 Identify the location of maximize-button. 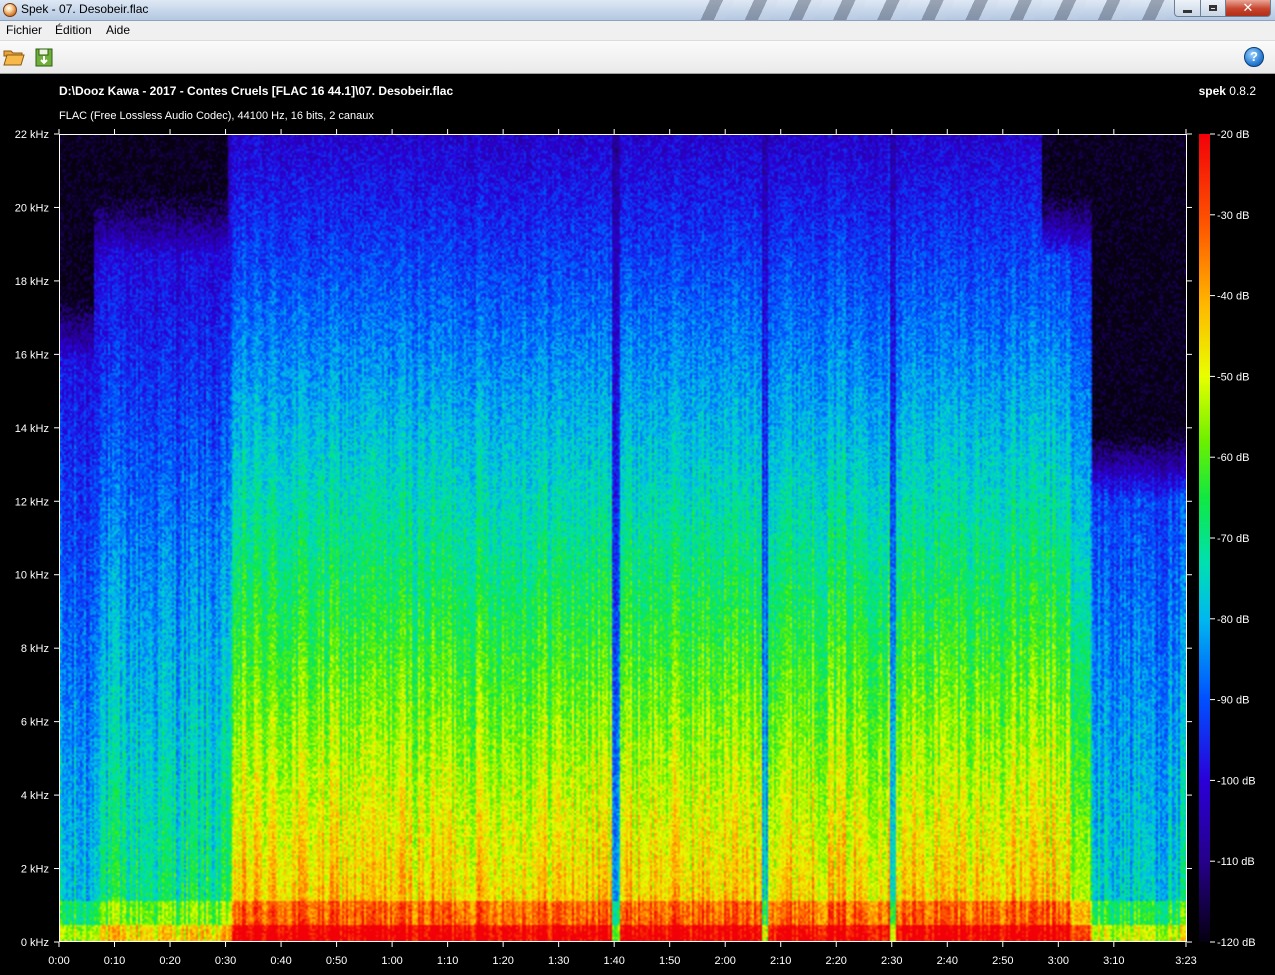
(1213, 8).